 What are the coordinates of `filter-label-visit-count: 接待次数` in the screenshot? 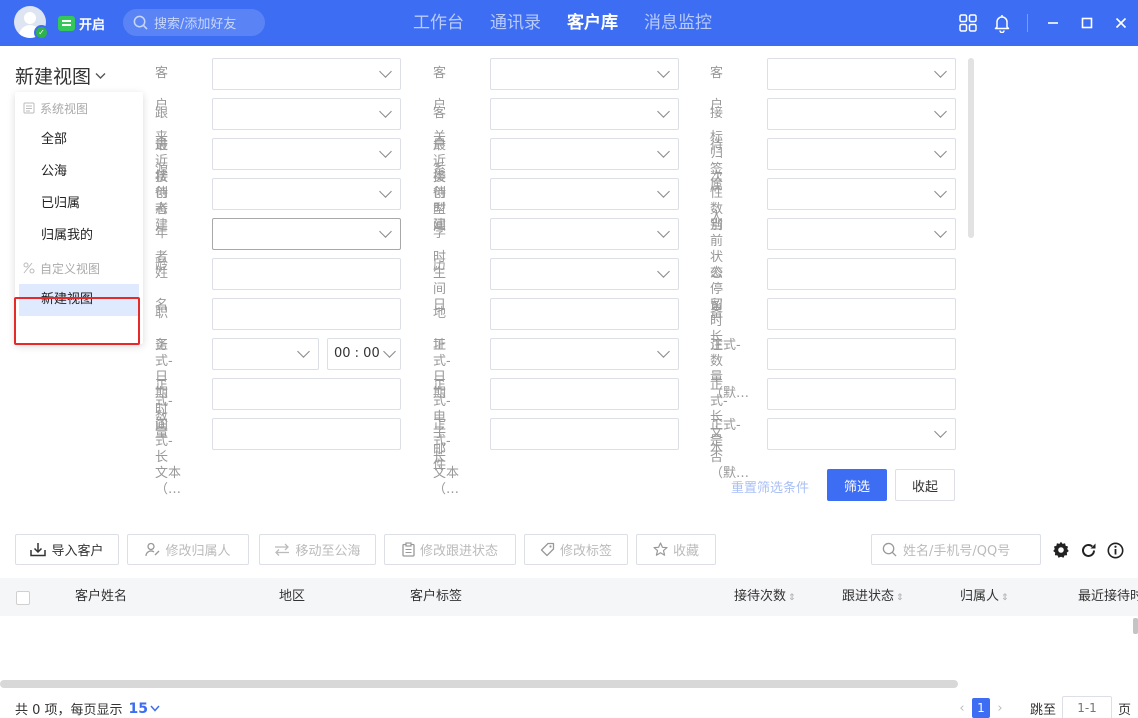 It's located at (716, 157).